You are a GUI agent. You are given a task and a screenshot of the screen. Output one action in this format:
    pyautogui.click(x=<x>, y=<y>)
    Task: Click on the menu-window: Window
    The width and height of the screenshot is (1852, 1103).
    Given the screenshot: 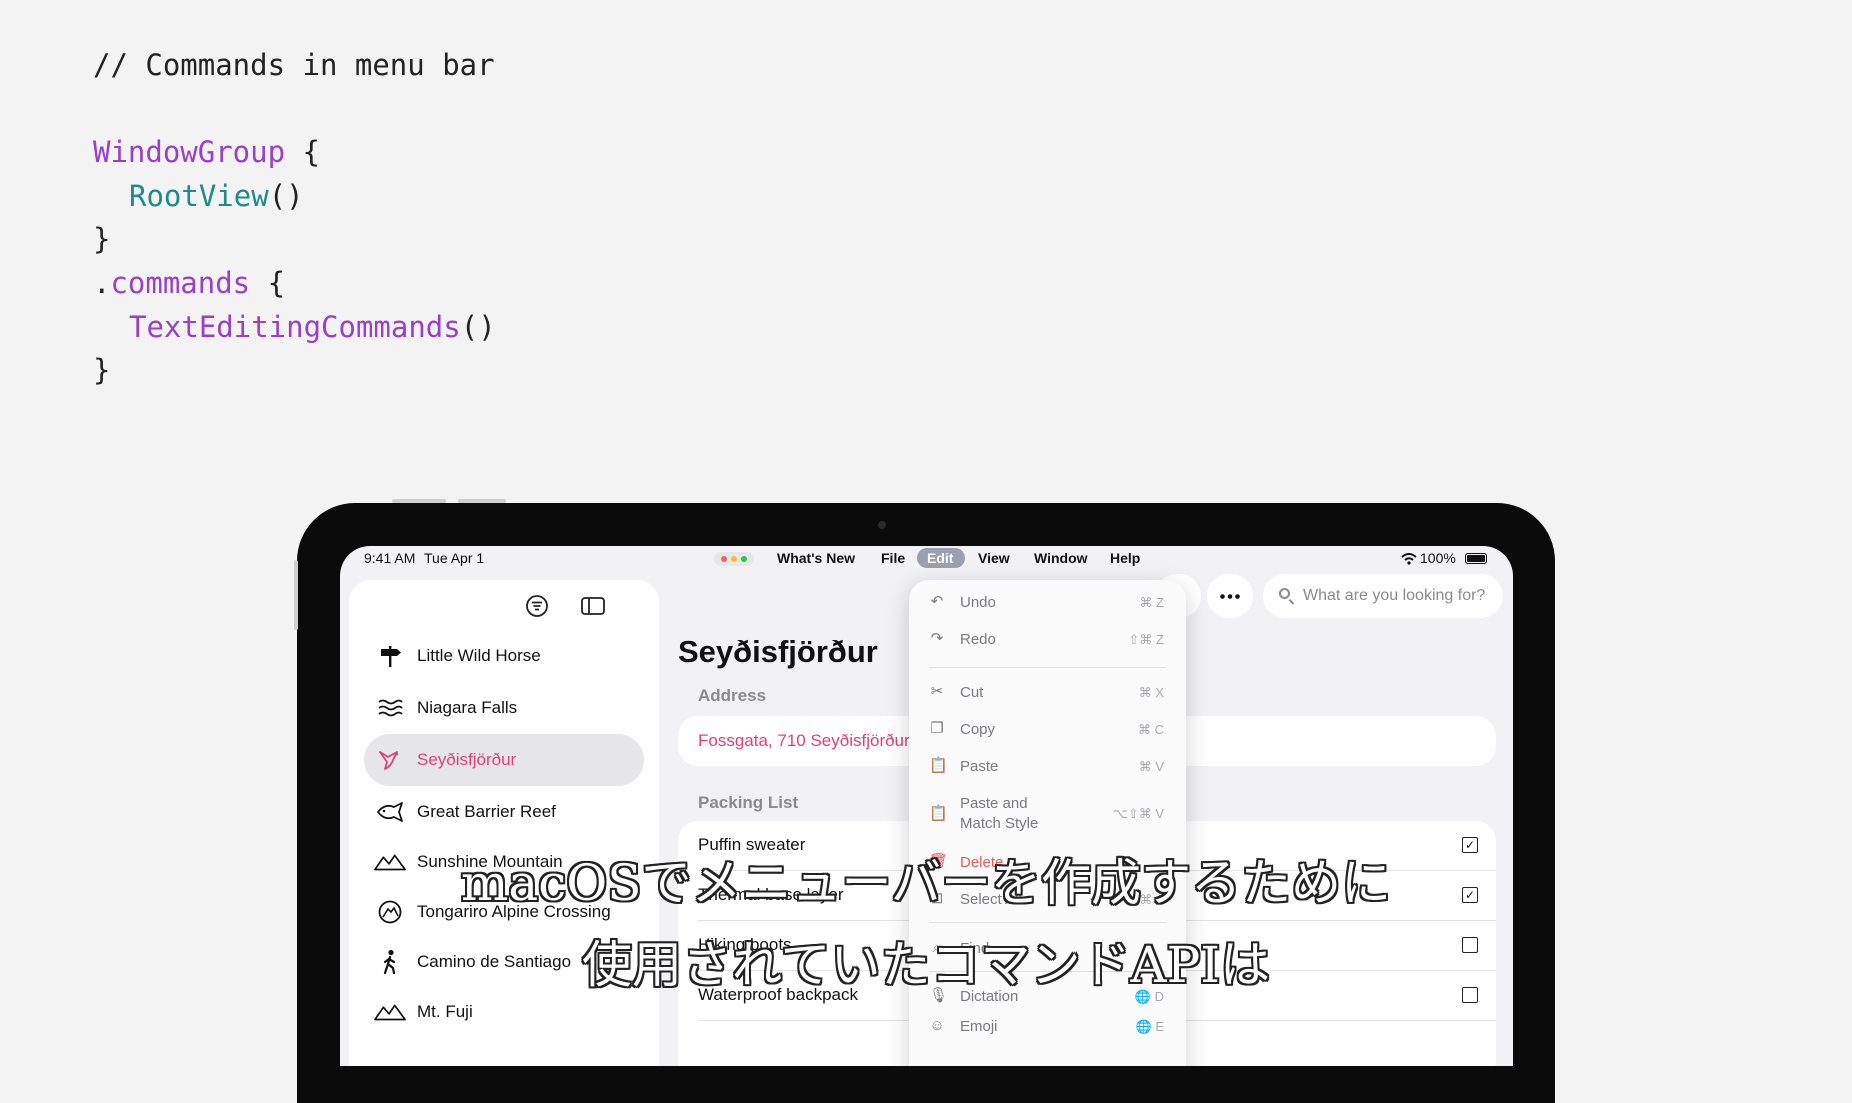 What is the action you would take?
    pyautogui.click(x=1061, y=558)
    